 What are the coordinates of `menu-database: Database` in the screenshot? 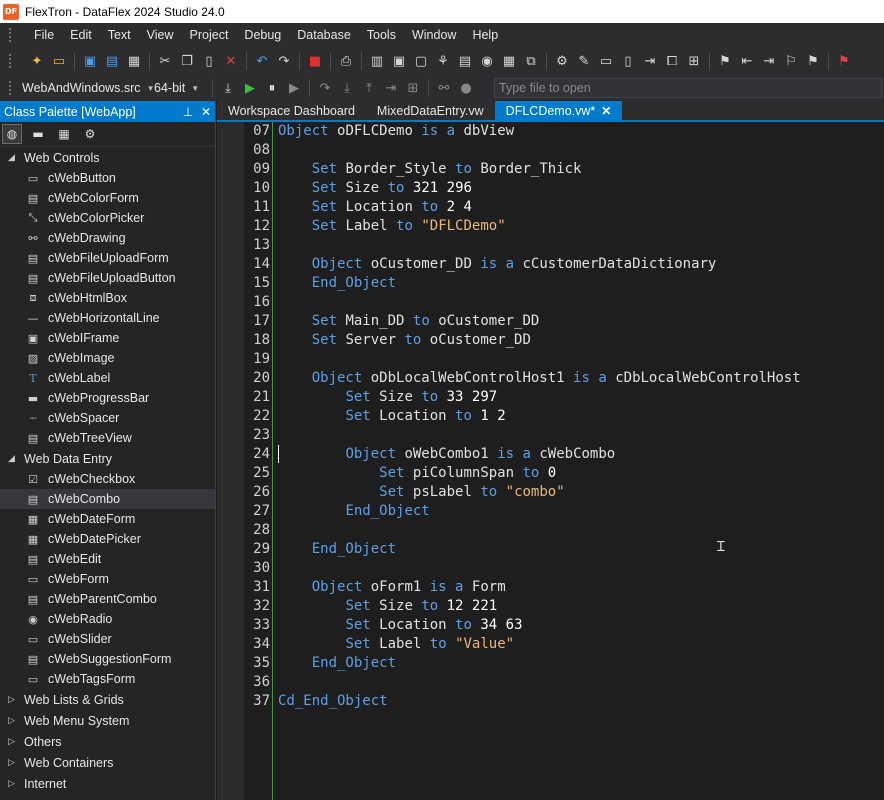 It's located at (324, 35).